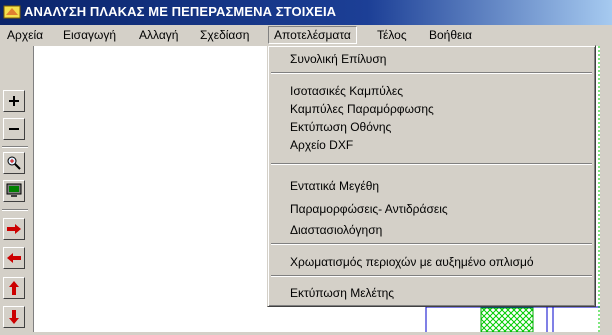 This screenshot has width=612, height=335. I want to click on zoom-out-minus-icon, so click(14, 129).